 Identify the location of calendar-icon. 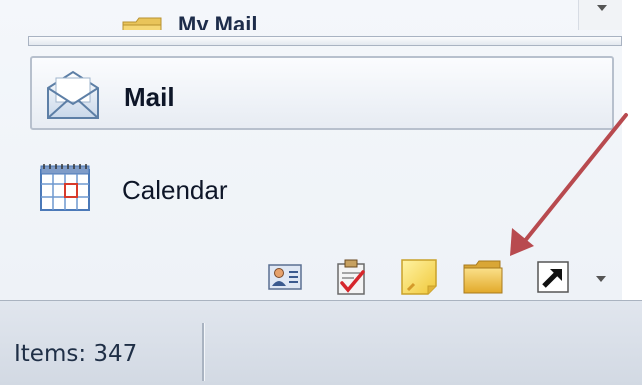
(65, 187).